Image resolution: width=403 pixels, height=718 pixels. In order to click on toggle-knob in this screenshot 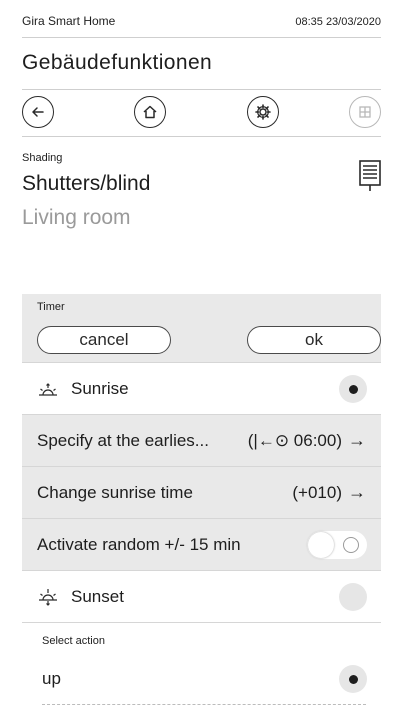, I will do `click(321, 545)`.